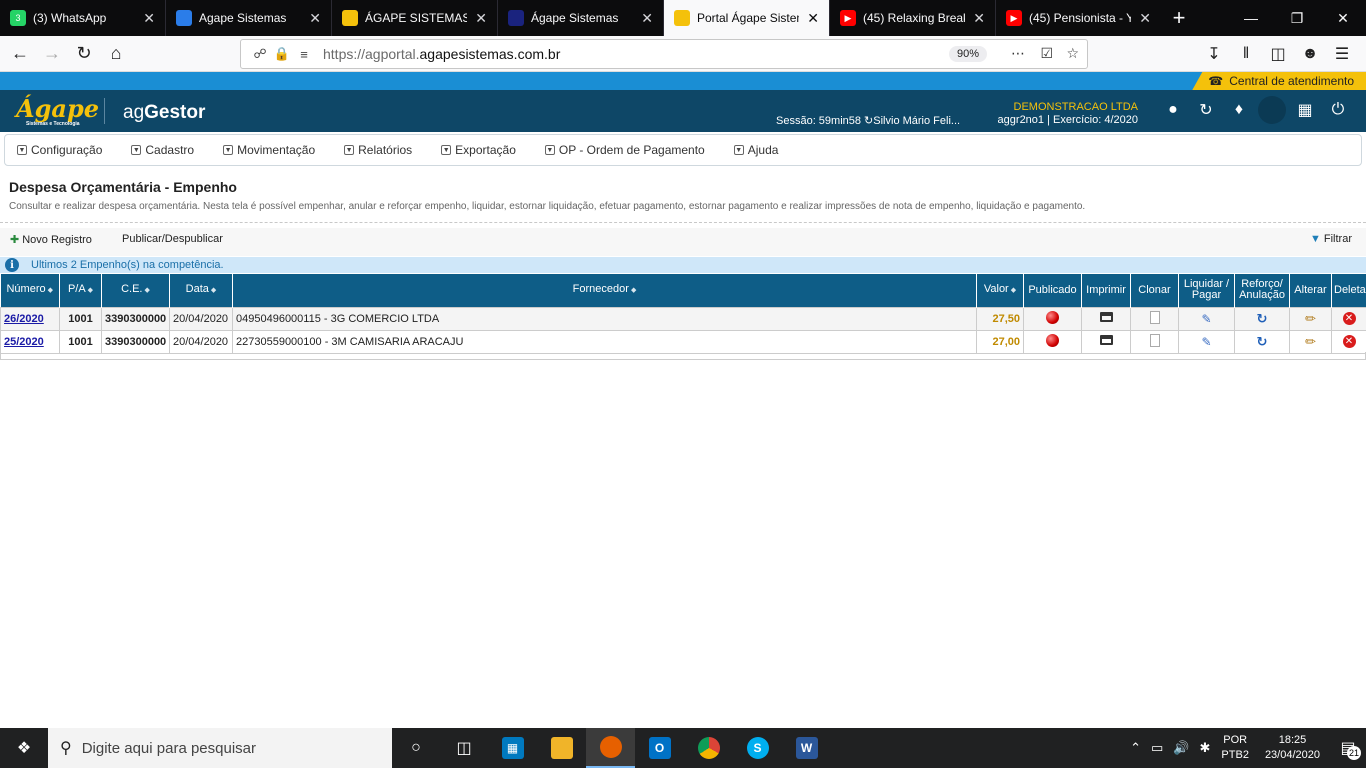  What do you see at coordinates (848, 18) in the screenshot?
I see `youtube-icon: ▶` at bounding box center [848, 18].